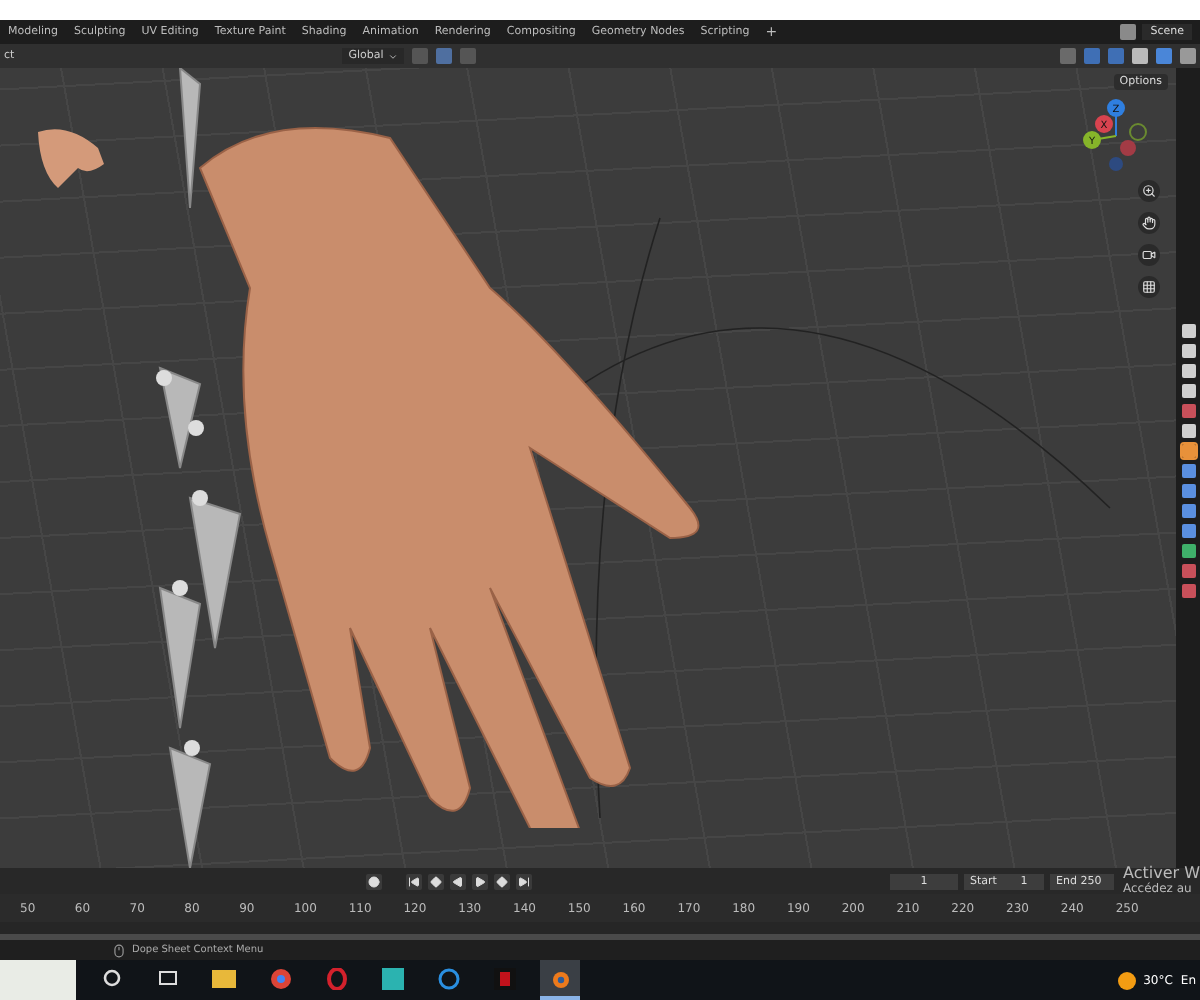  I want to click on play-reverse-button, so click(458, 881).